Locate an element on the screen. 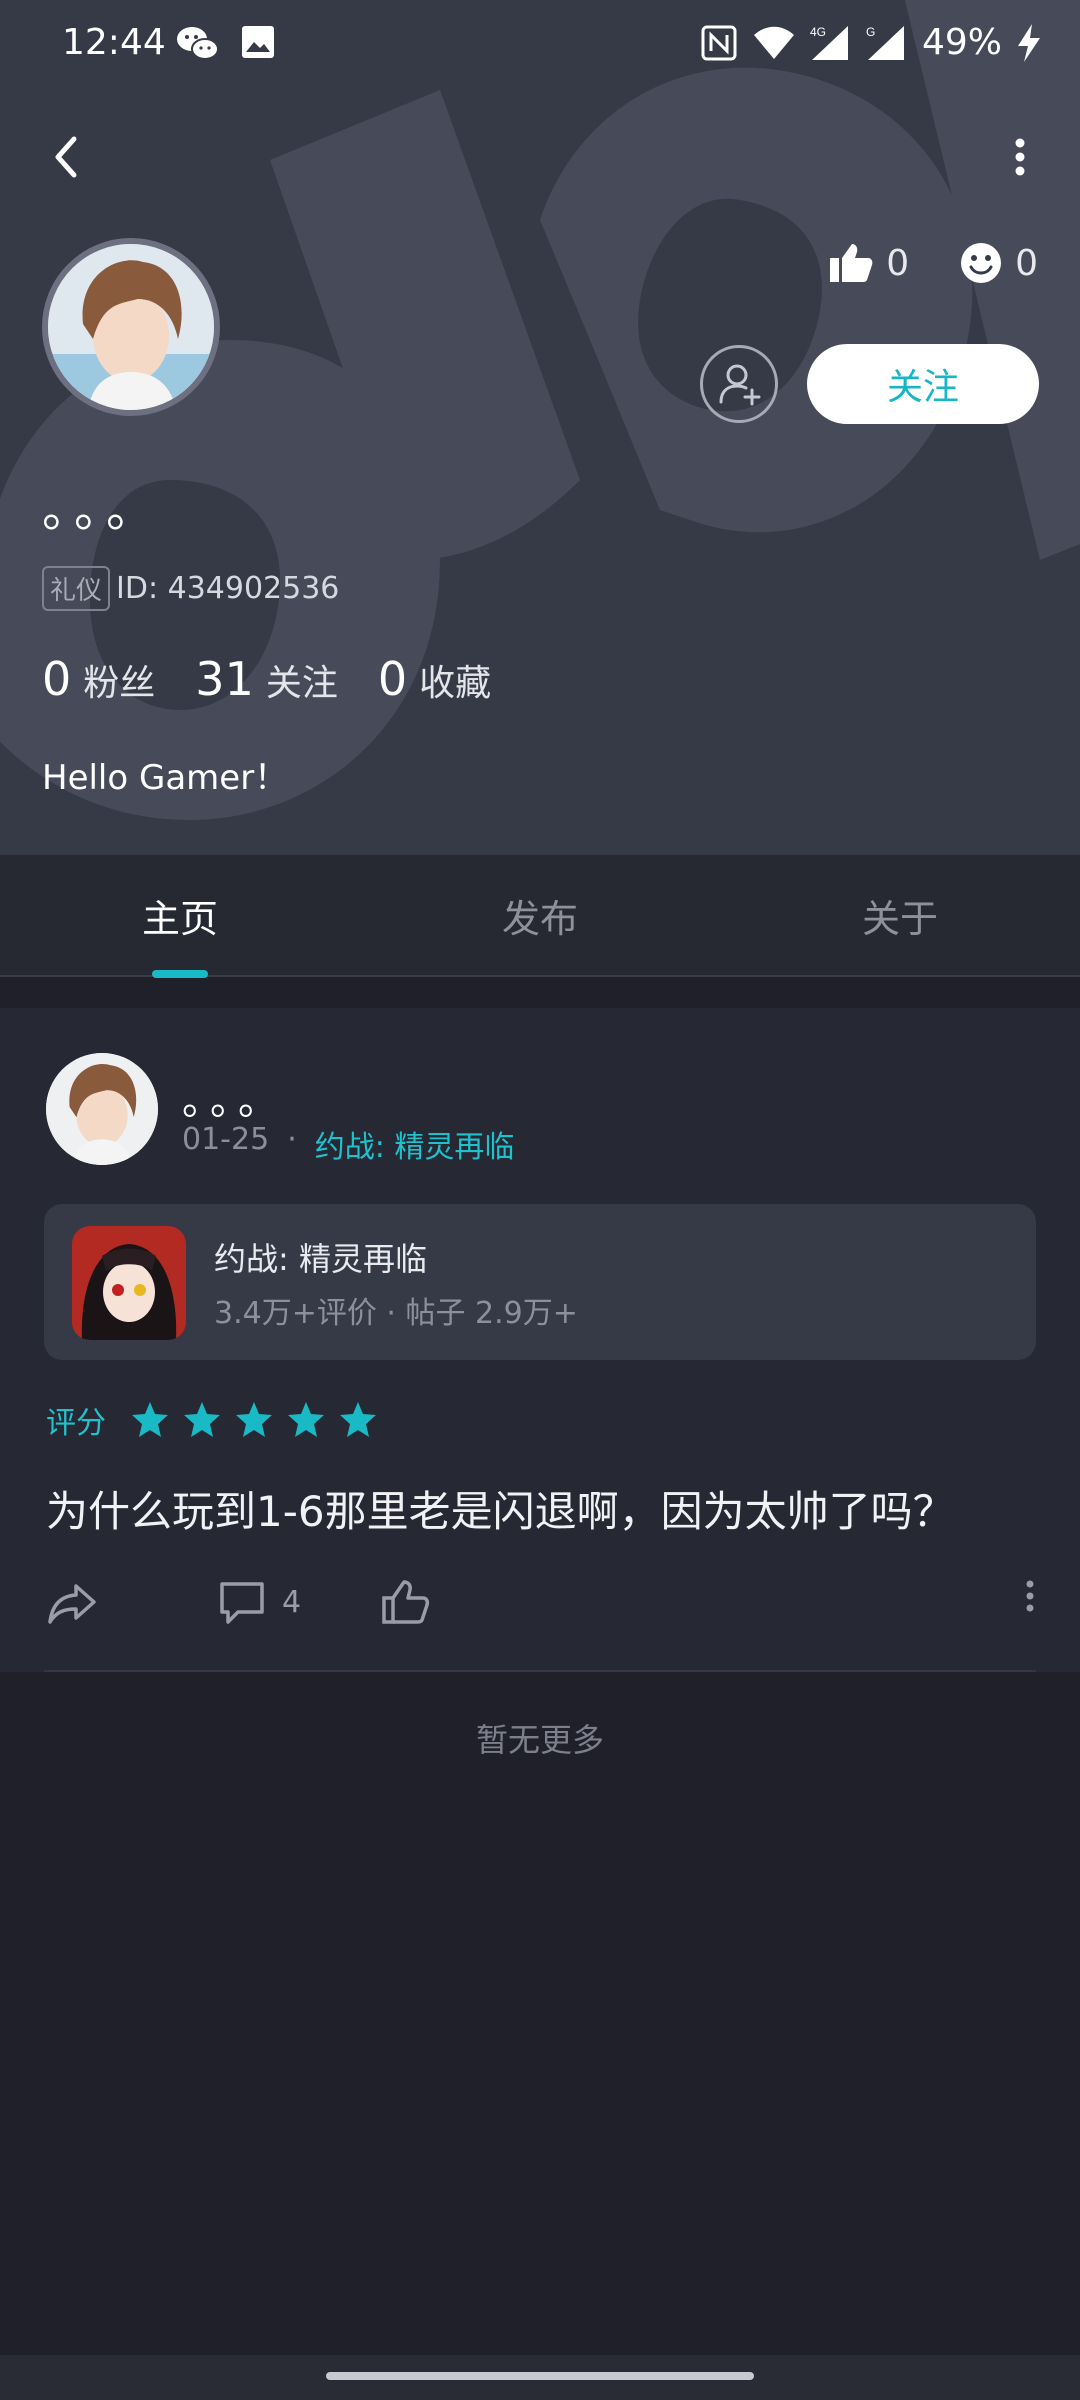 This screenshot has height=2400, width=1080. comment-button: 4 is located at coordinates (258, 1602).